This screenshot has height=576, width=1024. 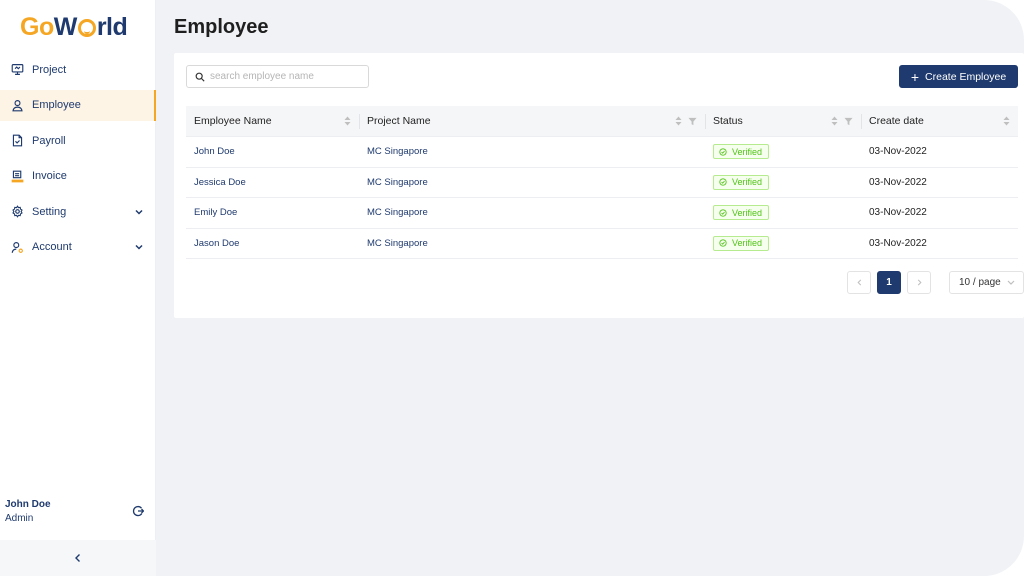 What do you see at coordinates (915, 76) in the screenshot?
I see `plus-icon: +` at bounding box center [915, 76].